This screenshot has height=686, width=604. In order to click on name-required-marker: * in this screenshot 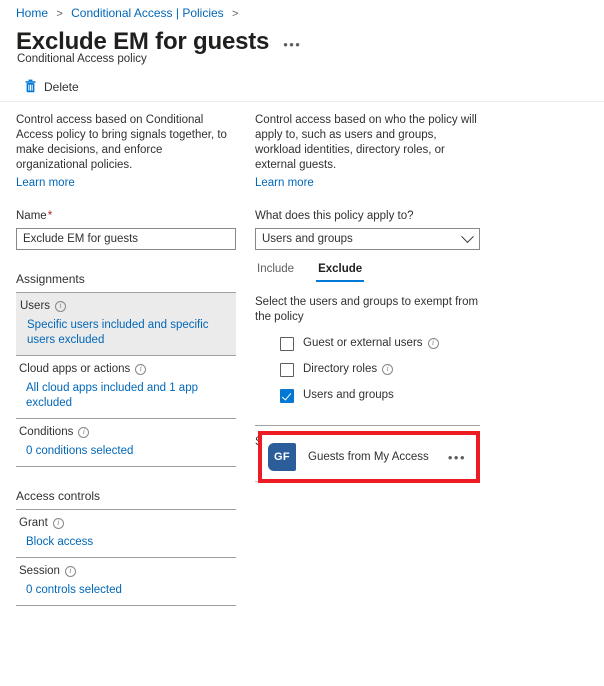, I will do `click(50, 216)`.